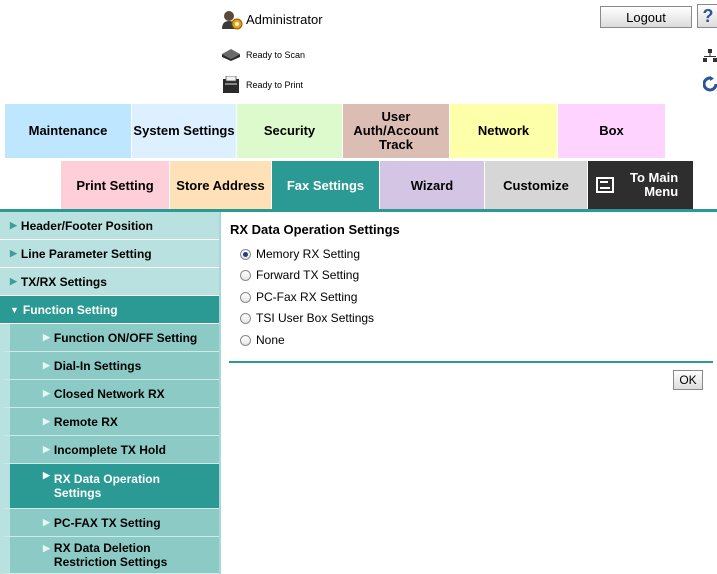 Image resolution: width=717 pixels, height=574 pixels. Describe the element at coordinates (231, 84) in the screenshot. I see `printer-icon` at that location.